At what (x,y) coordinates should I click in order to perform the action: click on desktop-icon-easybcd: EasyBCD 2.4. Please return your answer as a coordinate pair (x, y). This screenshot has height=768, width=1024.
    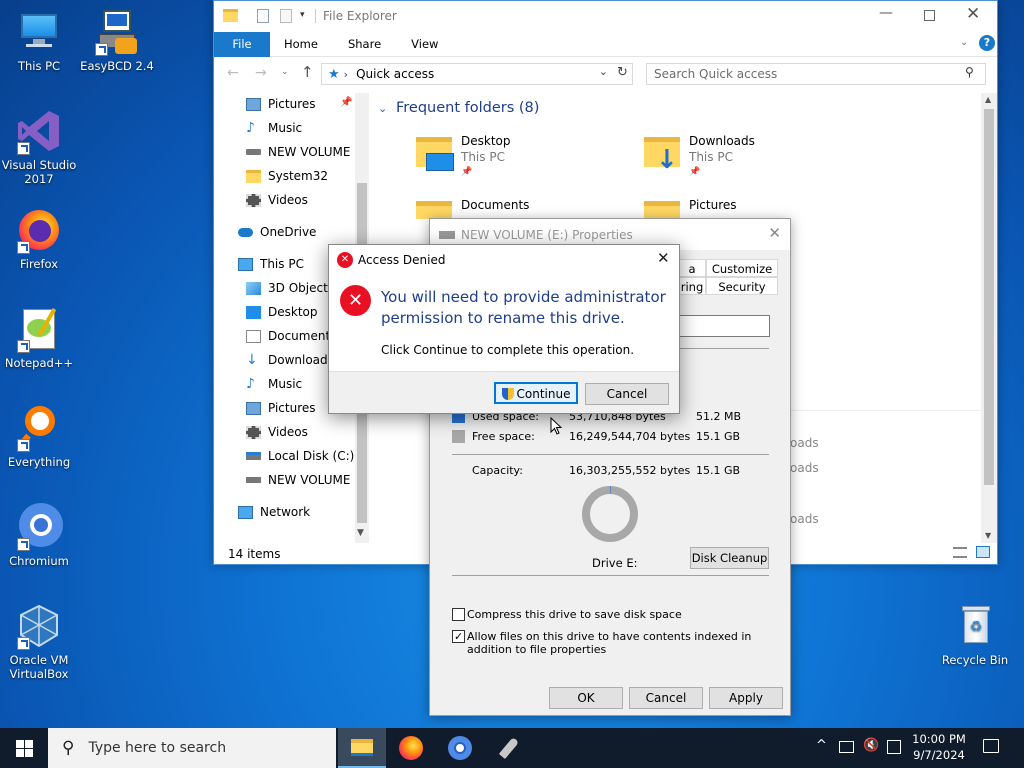
    Looking at the image, I should click on (117, 40).